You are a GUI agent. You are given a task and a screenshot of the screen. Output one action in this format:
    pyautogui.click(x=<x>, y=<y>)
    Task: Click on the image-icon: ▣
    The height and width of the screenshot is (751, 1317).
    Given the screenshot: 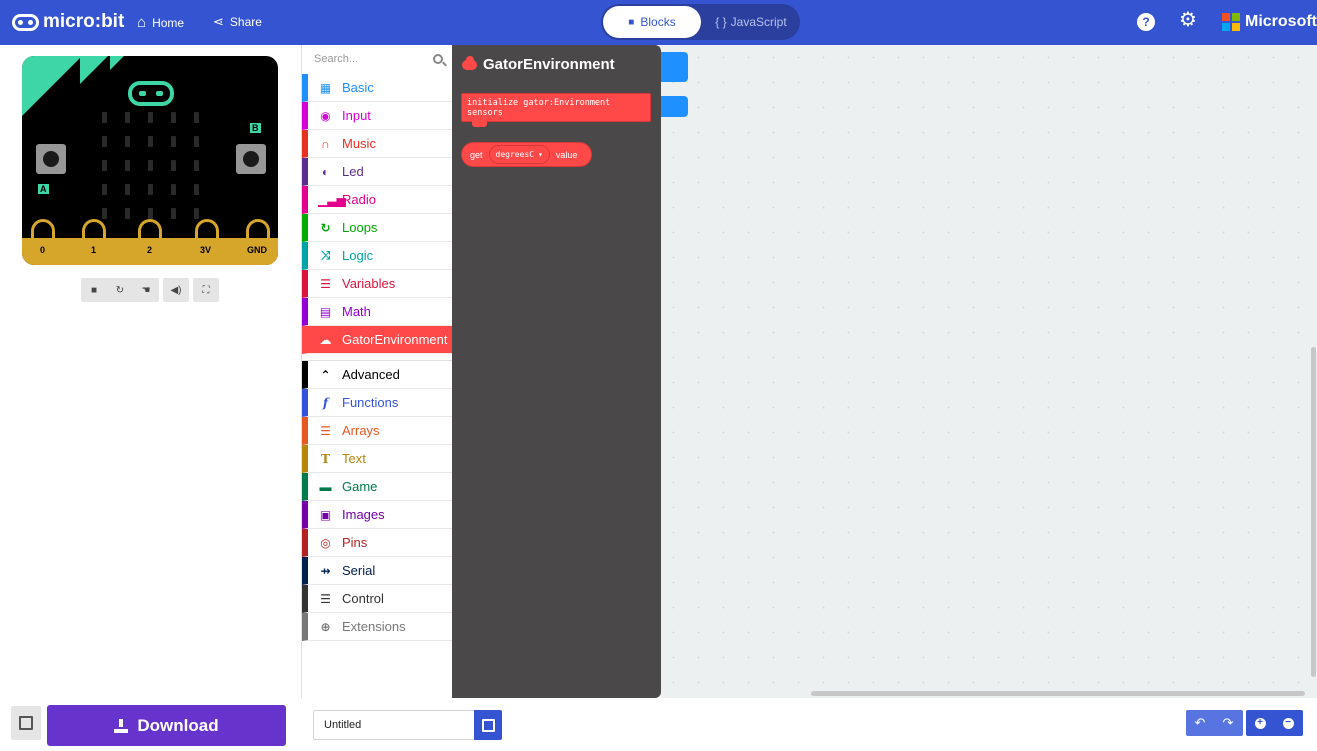 What is the action you would take?
    pyautogui.click(x=325, y=514)
    